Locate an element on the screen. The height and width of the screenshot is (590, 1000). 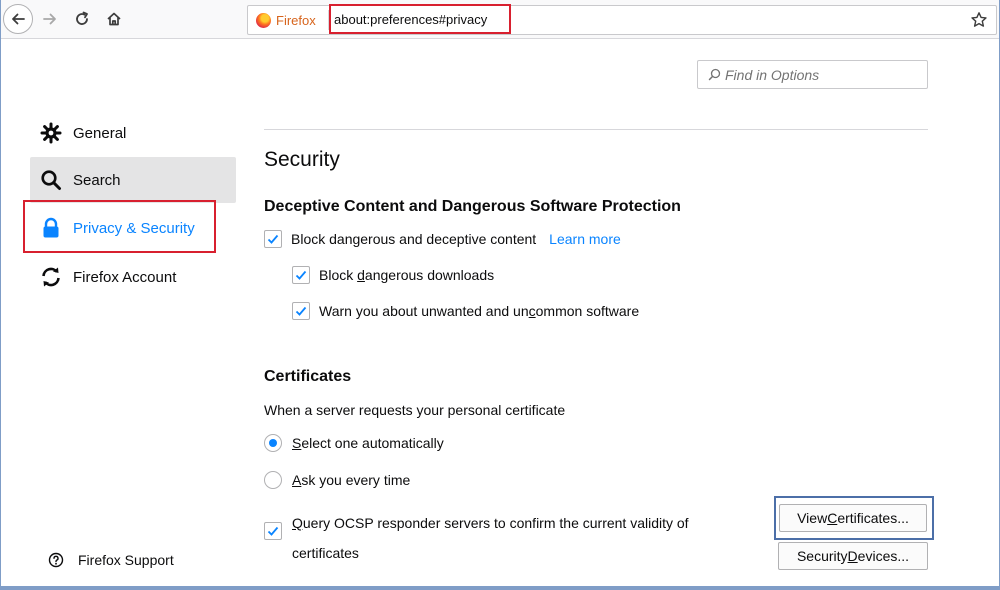
ask-every-time-label: Ask you every time is located at coordinates (351, 480).